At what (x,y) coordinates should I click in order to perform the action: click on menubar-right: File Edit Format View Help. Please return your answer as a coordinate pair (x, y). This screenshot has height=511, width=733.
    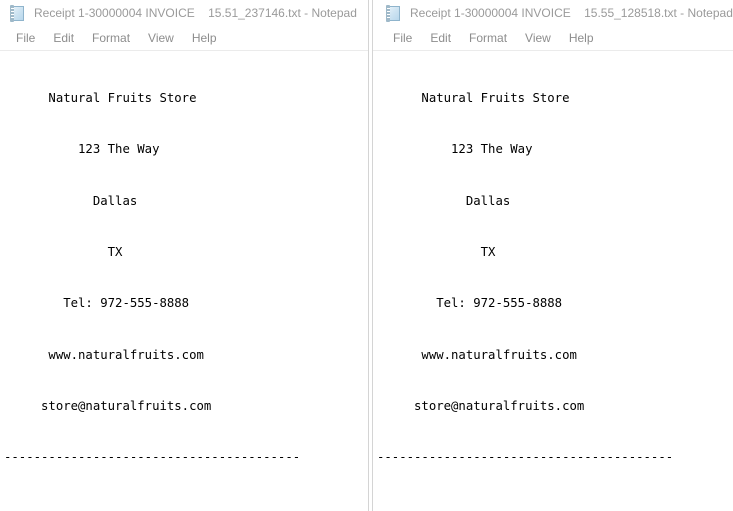
    Looking at the image, I should click on (553, 39).